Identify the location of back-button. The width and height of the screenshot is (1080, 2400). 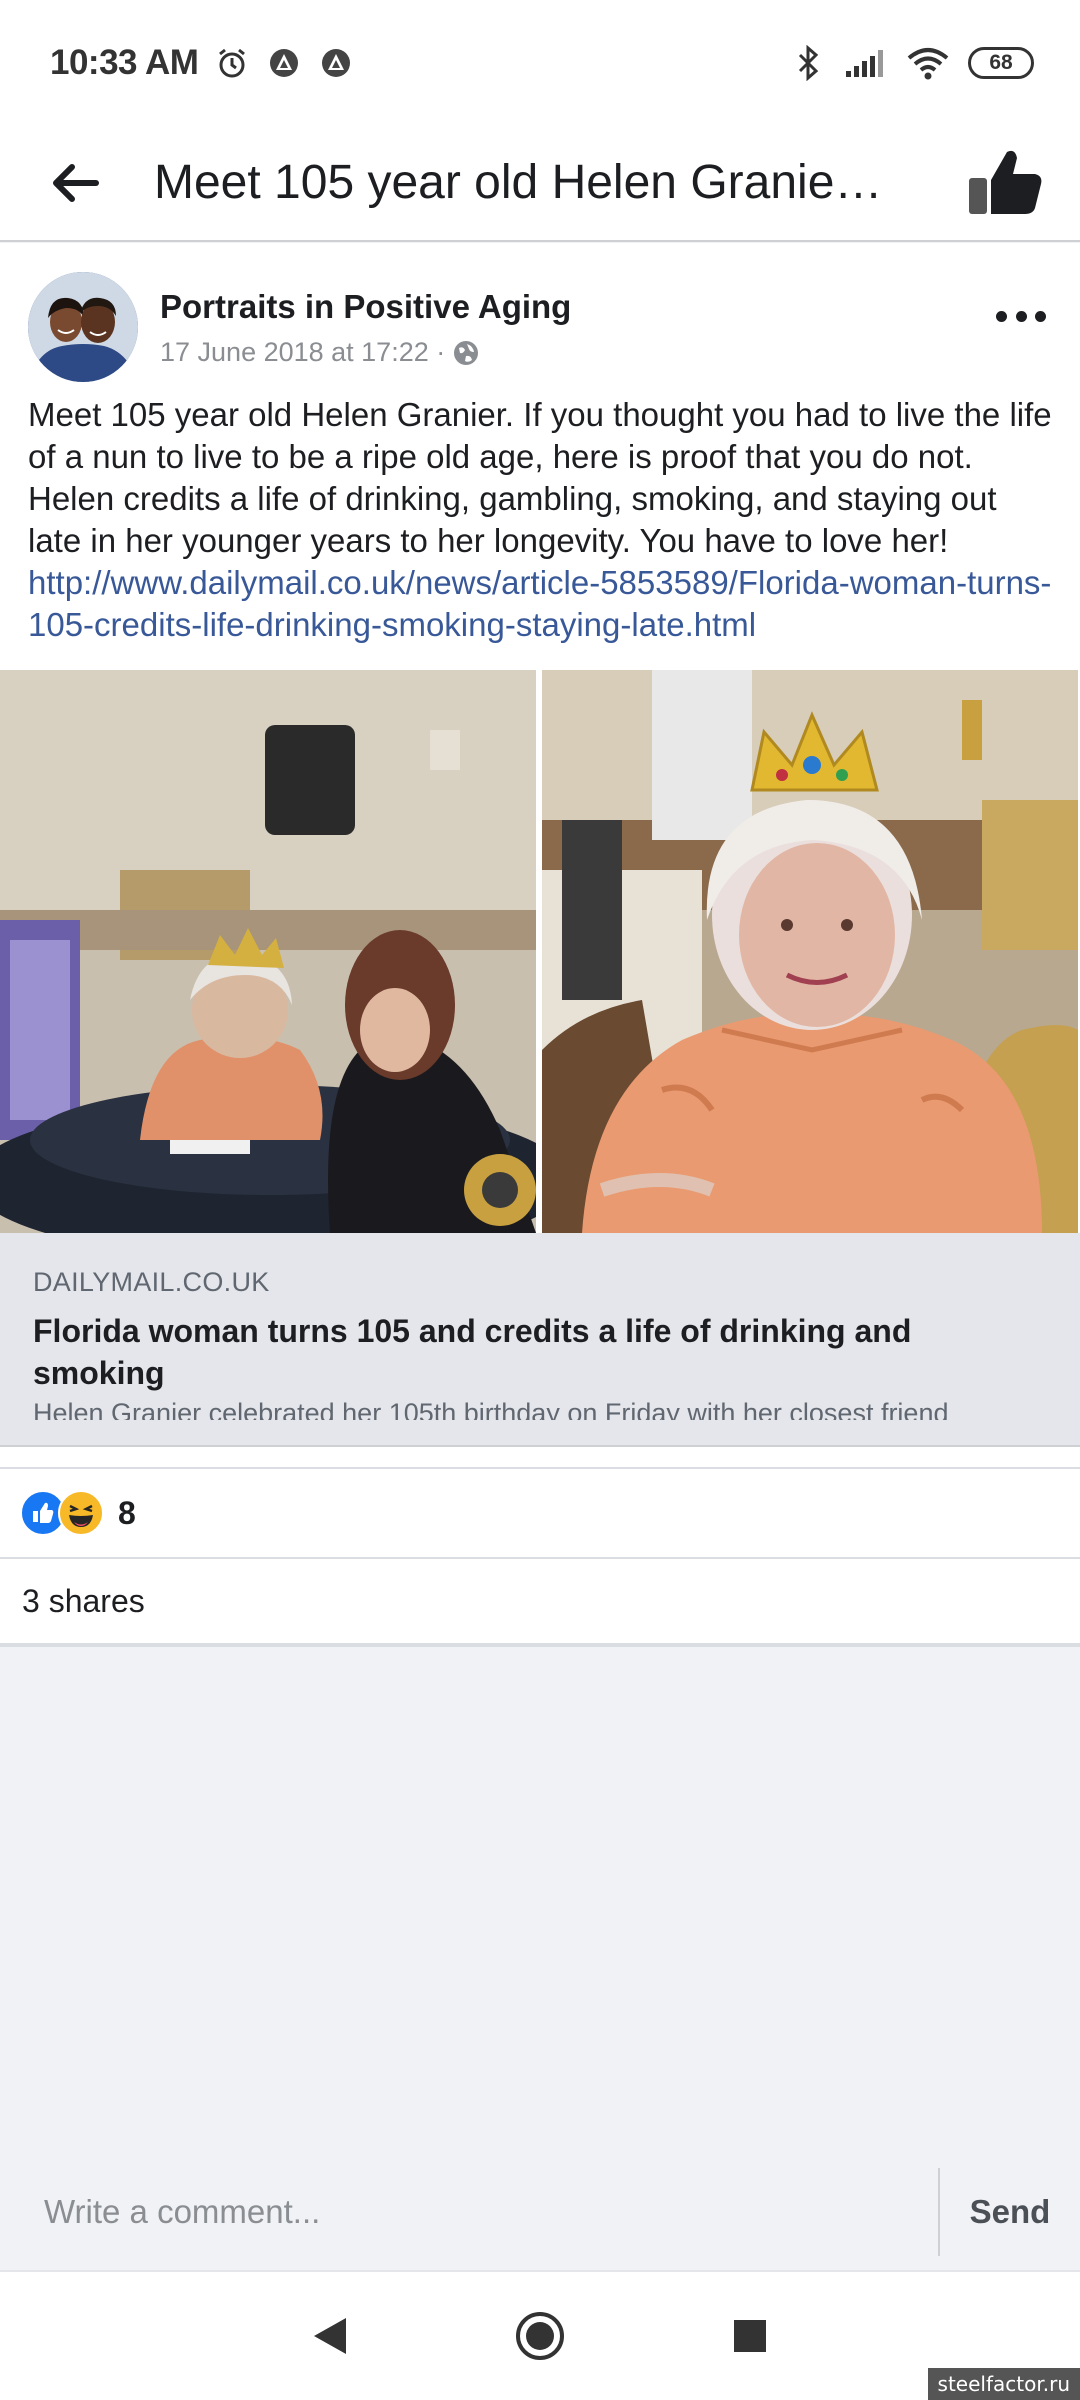
(75, 182).